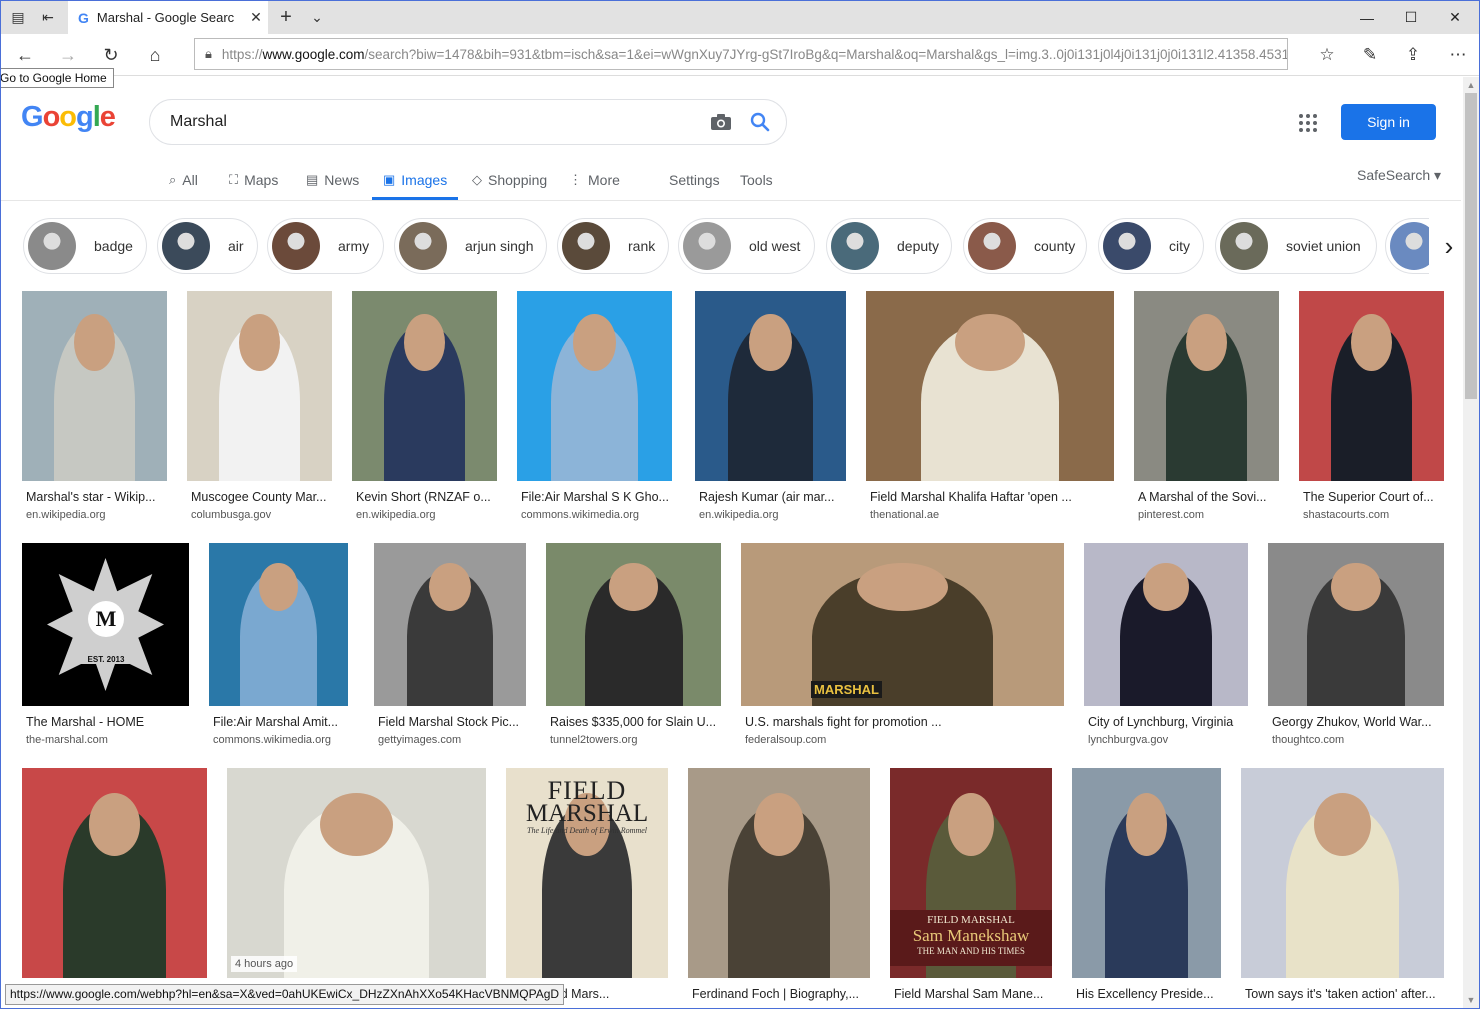 The width and height of the screenshot is (1480, 1009). What do you see at coordinates (1151, 246) in the screenshot?
I see `chip-city: city` at bounding box center [1151, 246].